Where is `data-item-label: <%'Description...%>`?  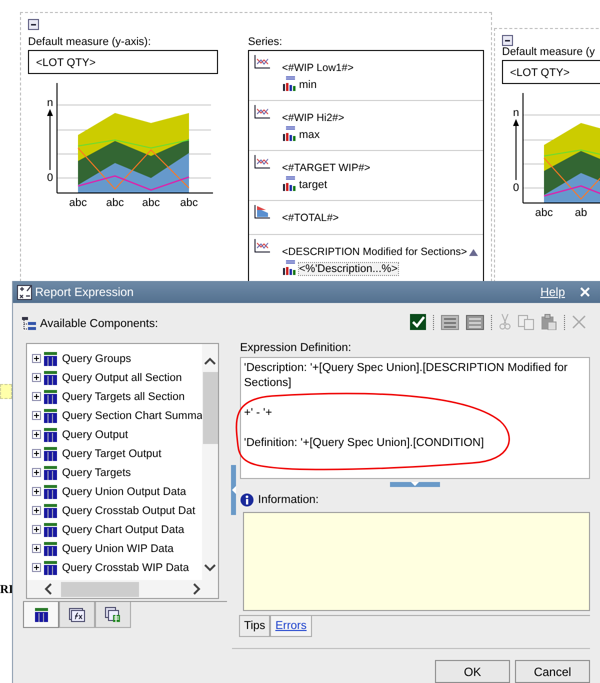 data-item-label: <%'Description...%> is located at coordinates (348, 269).